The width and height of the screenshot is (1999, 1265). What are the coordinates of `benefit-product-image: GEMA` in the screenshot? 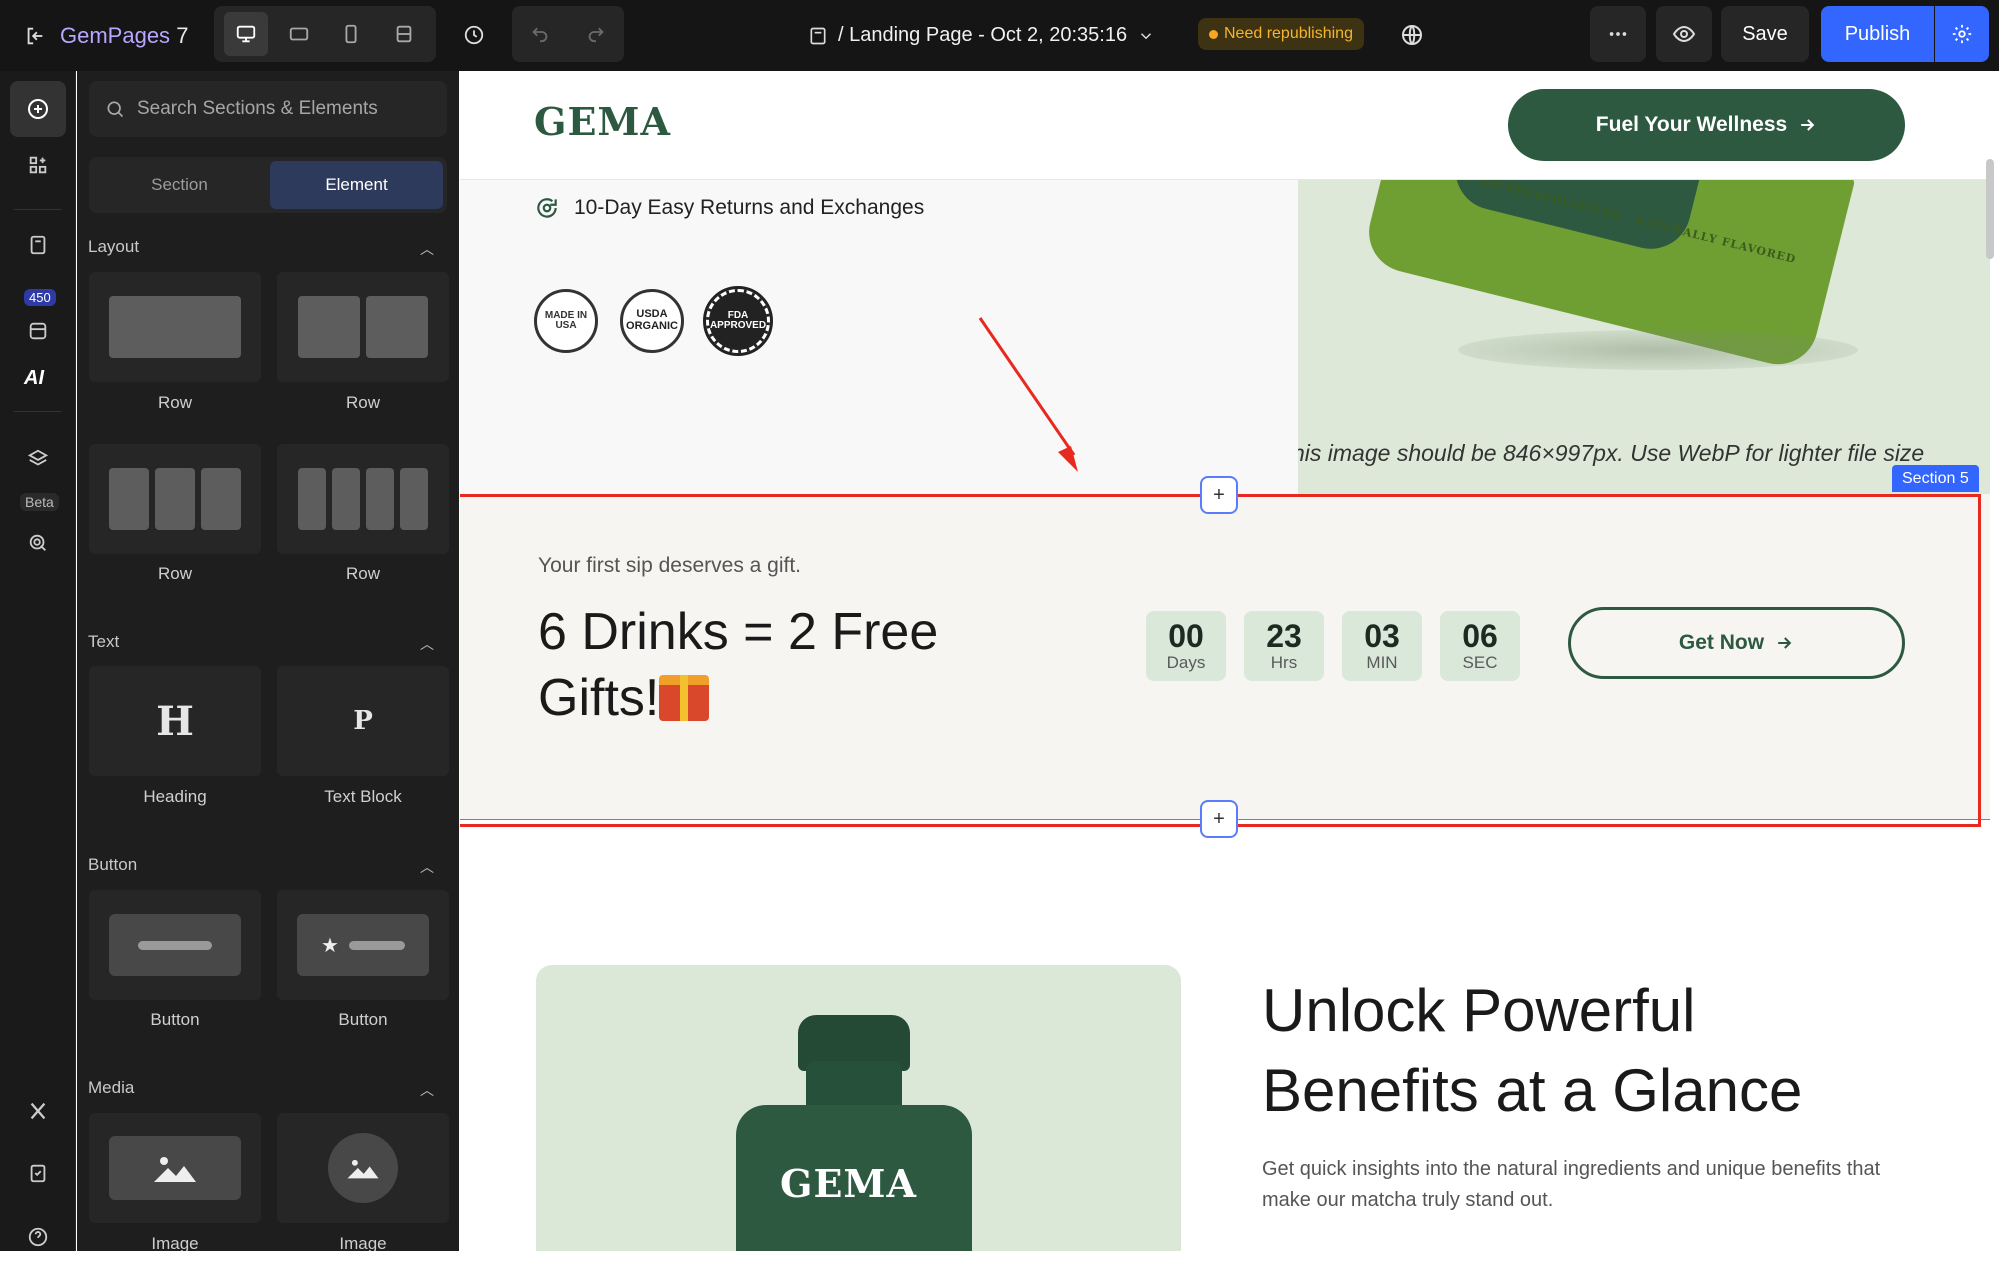 It's located at (858, 1108).